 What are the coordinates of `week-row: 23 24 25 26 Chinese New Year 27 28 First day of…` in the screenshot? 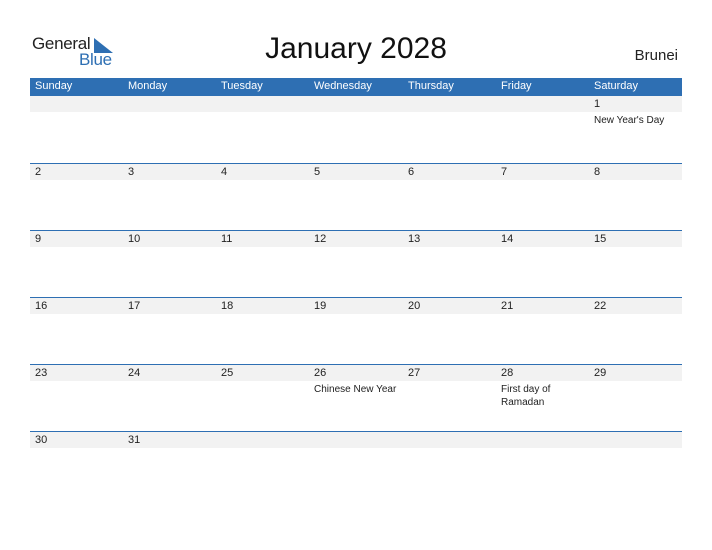 It's located at (356, 398).